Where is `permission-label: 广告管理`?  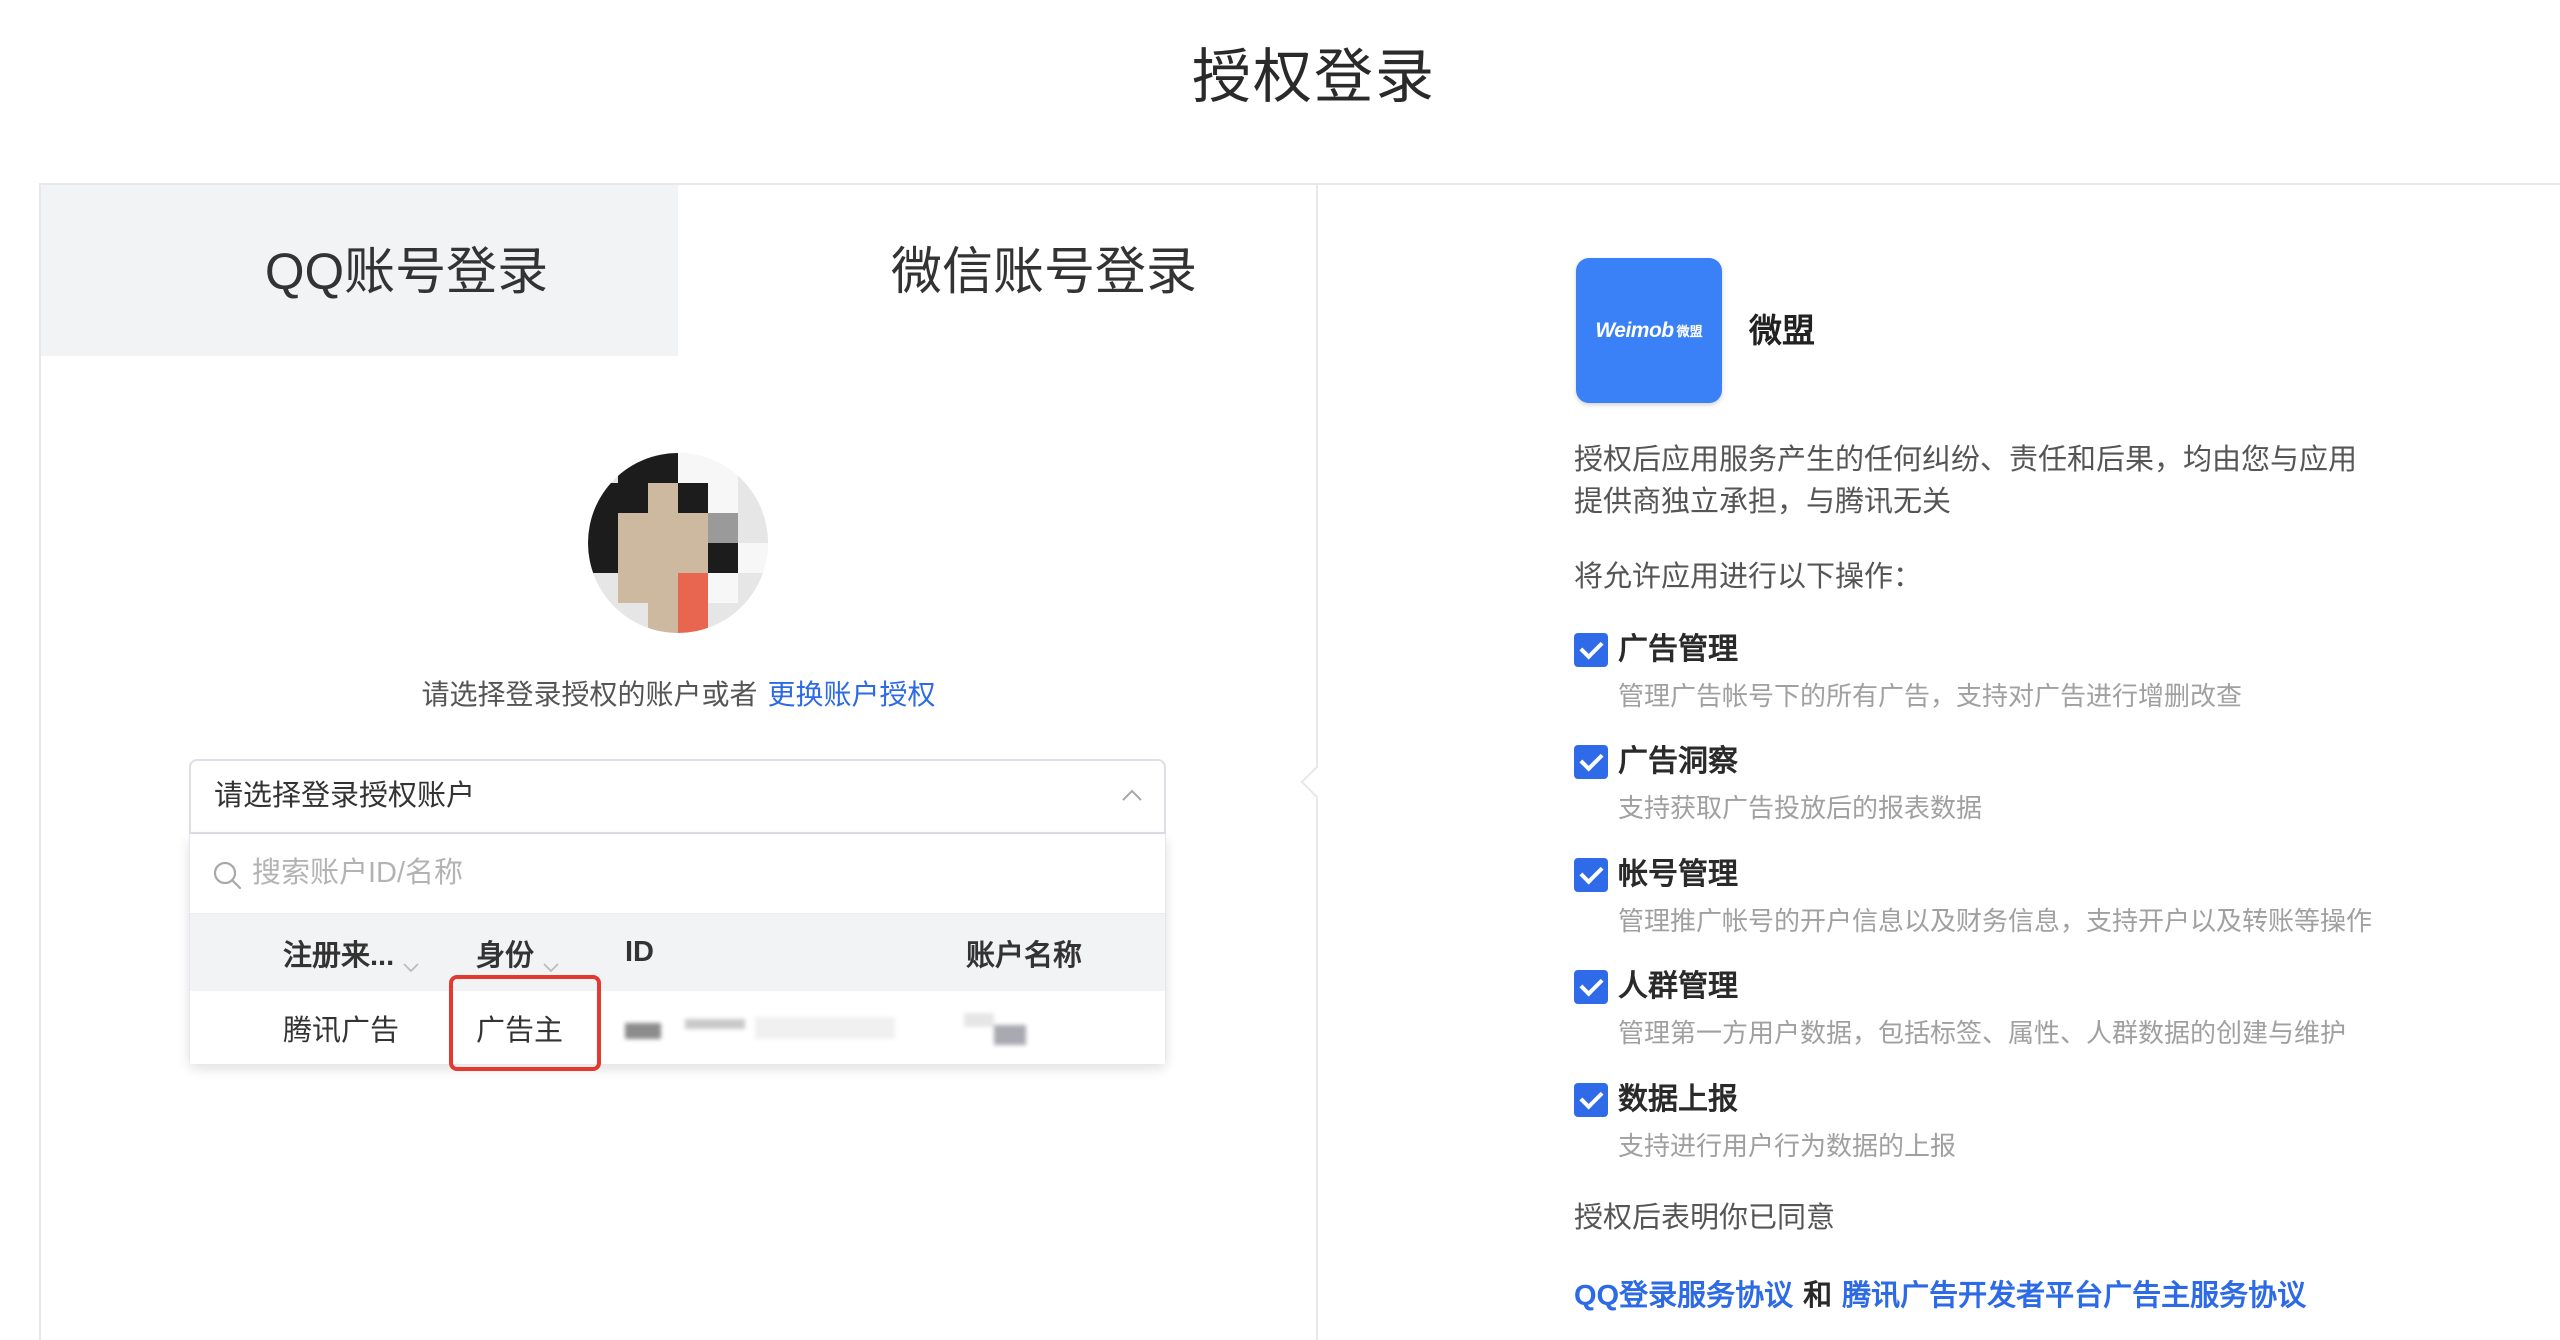
permission-label: 广告管理 is located at coordinates (1678, 649).